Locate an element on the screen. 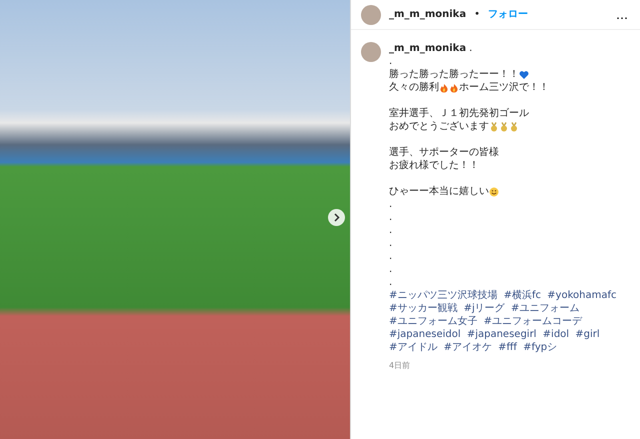 The height and width of the screenshot is (439, 640). hashtag-link: #ニッパツ三ツ沢球技場 is located at coordinates (443, 295).